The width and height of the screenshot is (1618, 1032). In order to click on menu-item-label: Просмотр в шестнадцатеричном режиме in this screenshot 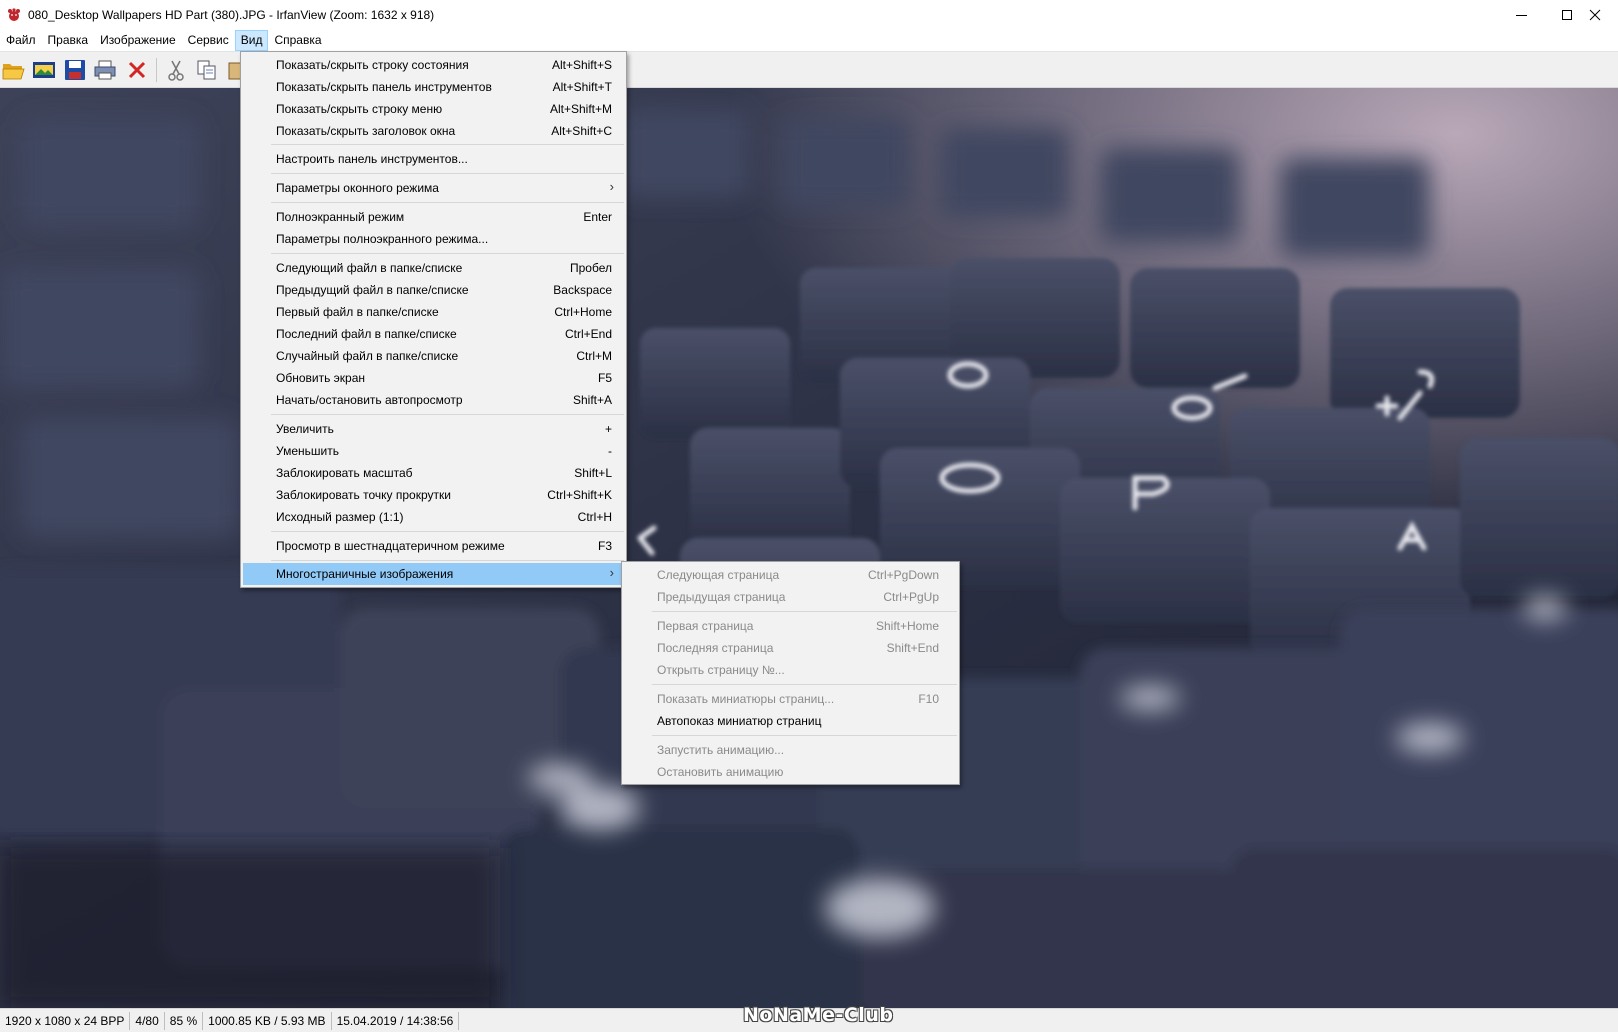, I will do `click(390, 546)`.